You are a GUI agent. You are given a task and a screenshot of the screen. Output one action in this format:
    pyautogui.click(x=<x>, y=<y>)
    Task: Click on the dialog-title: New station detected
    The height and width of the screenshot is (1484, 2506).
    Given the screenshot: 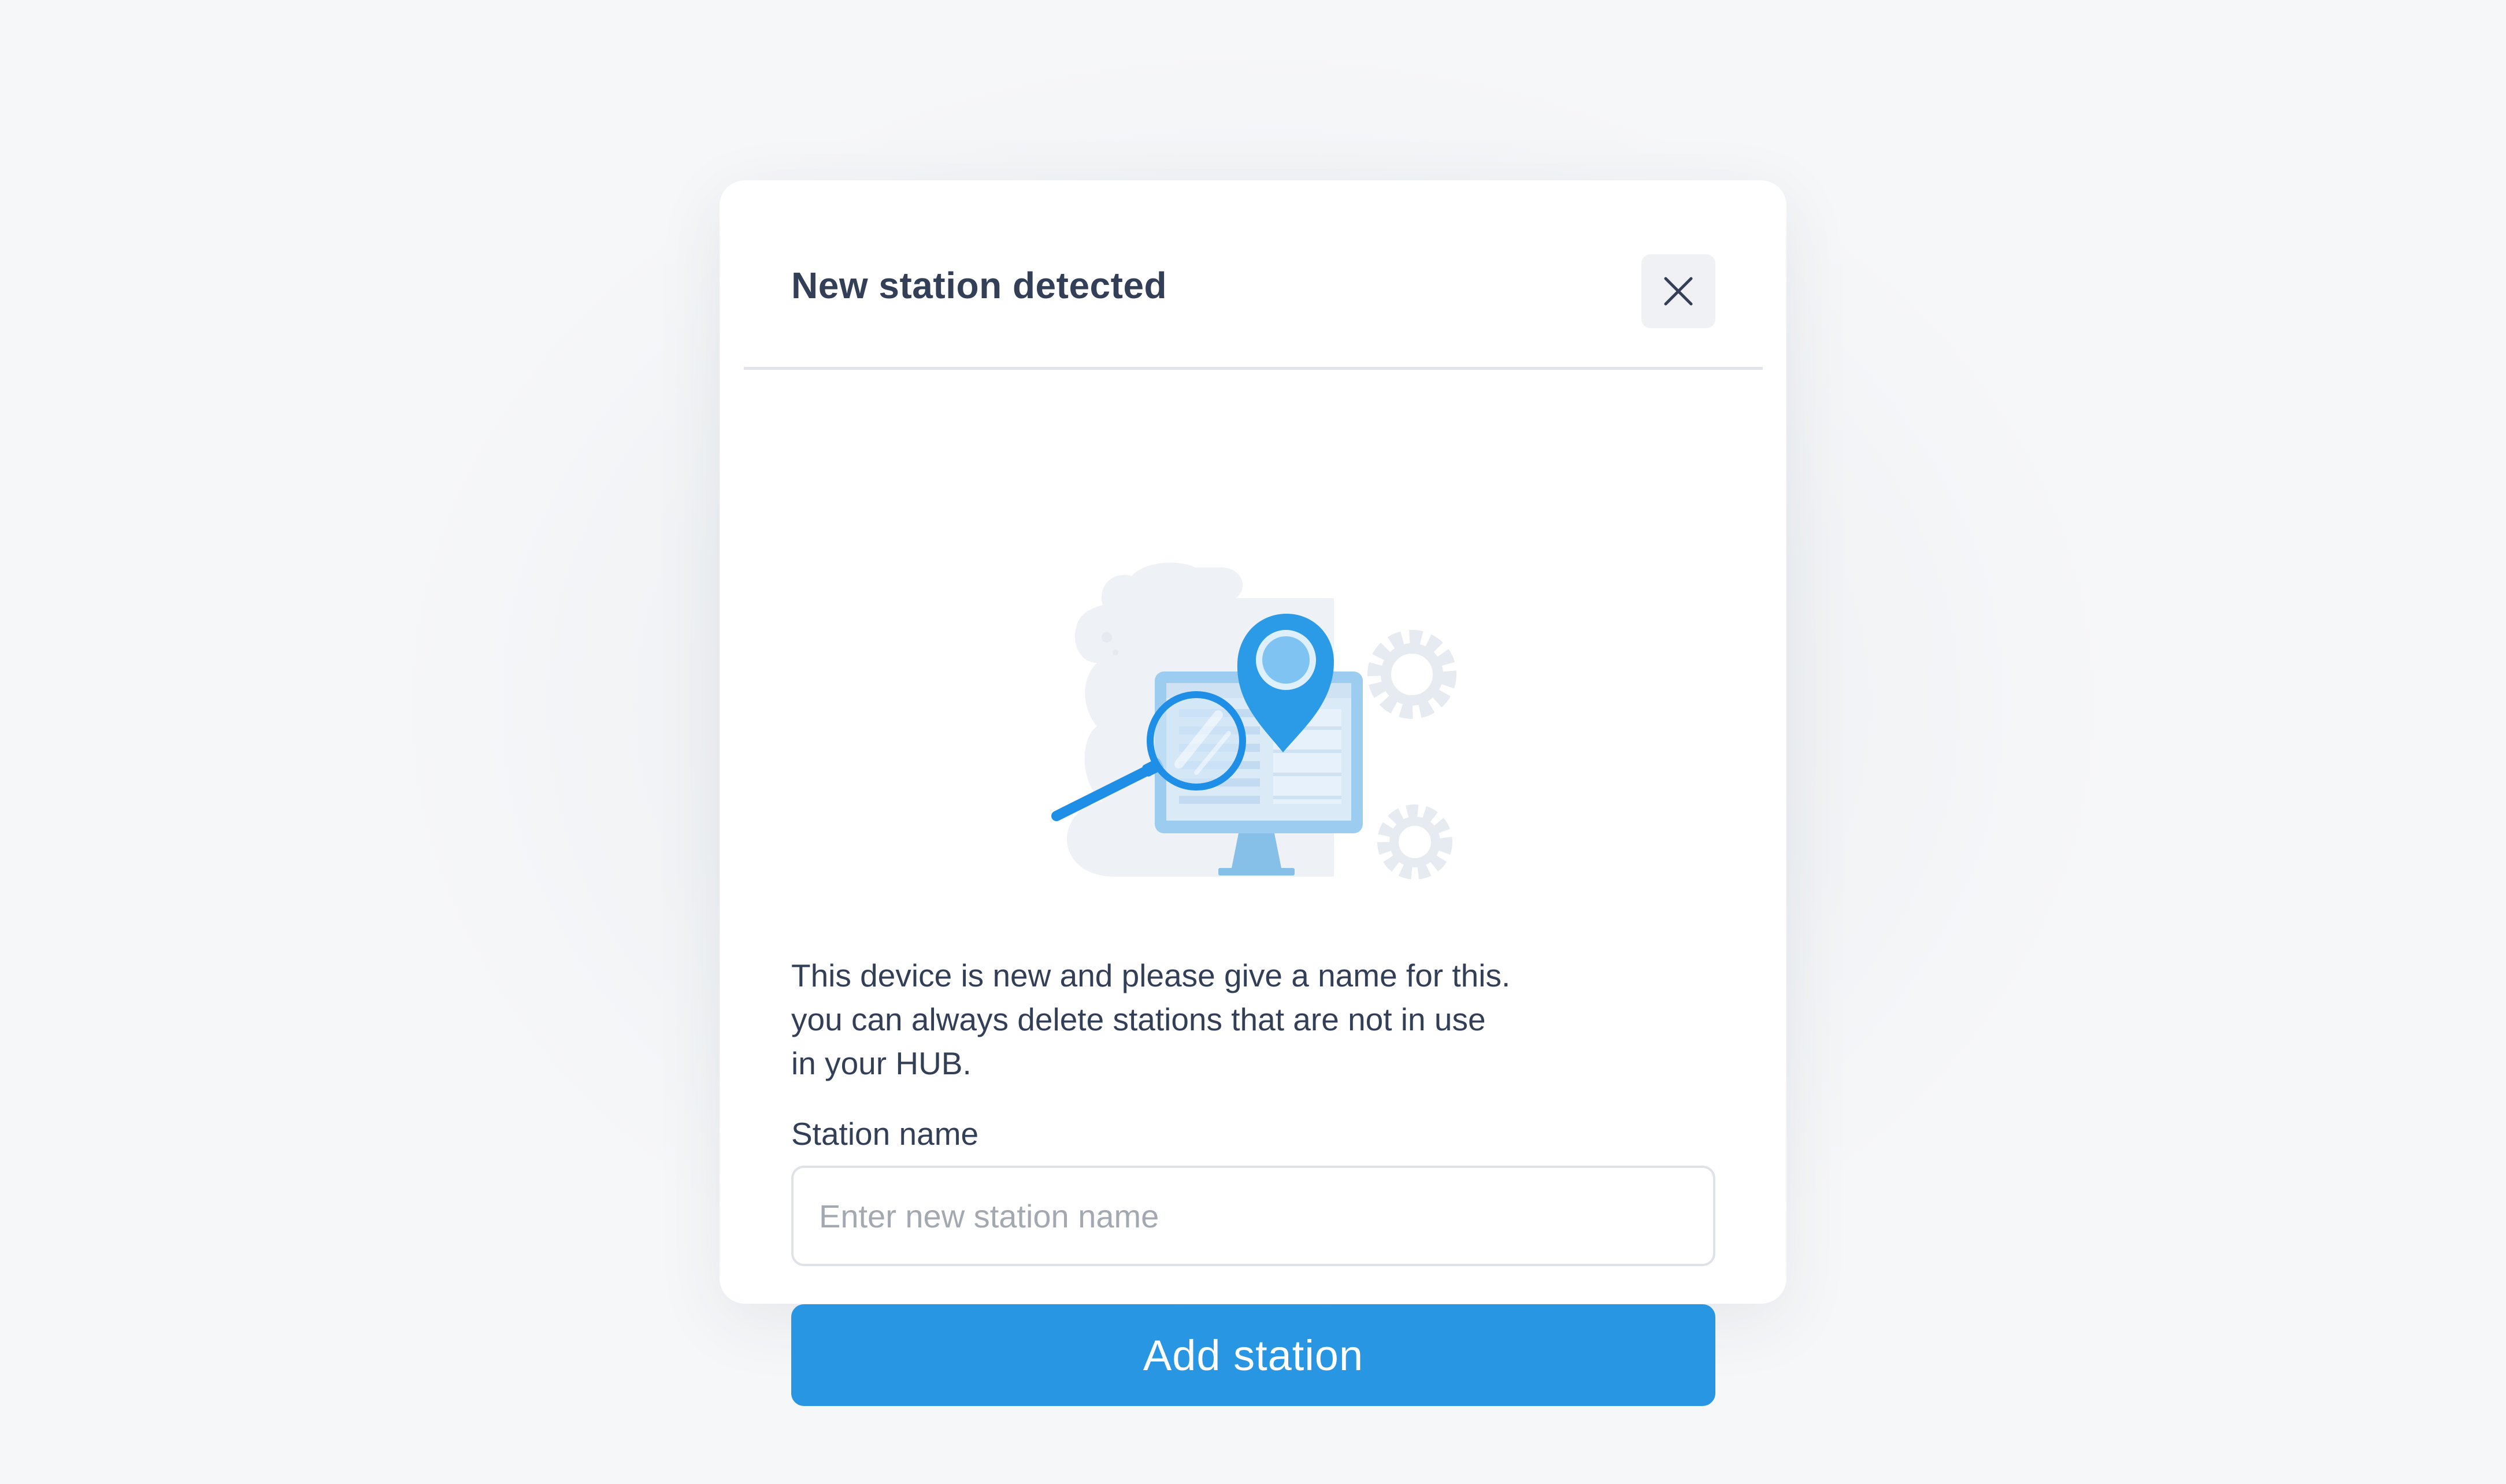 What is the action you would take?
    pyautogui.click(x=979, y=285)
    